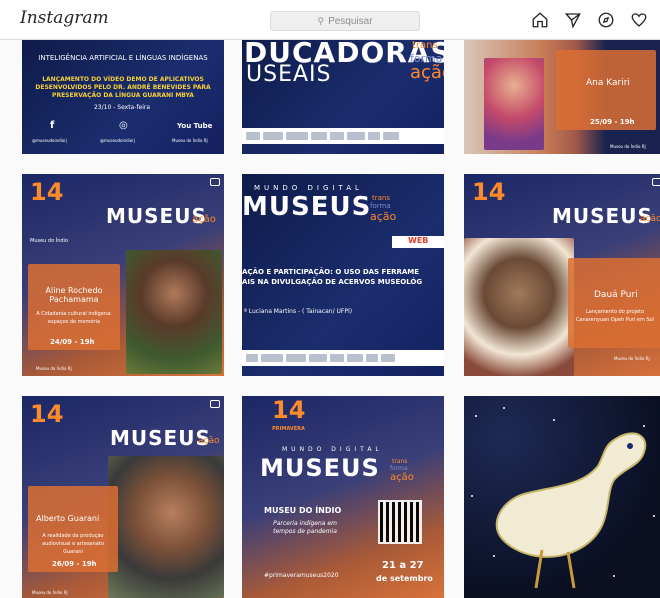 This screenshot has height=598, width=660. What do you see at coordinates (174, 312) in the screenshot?
I see `photo-guest` at bounding box center [174, 312].